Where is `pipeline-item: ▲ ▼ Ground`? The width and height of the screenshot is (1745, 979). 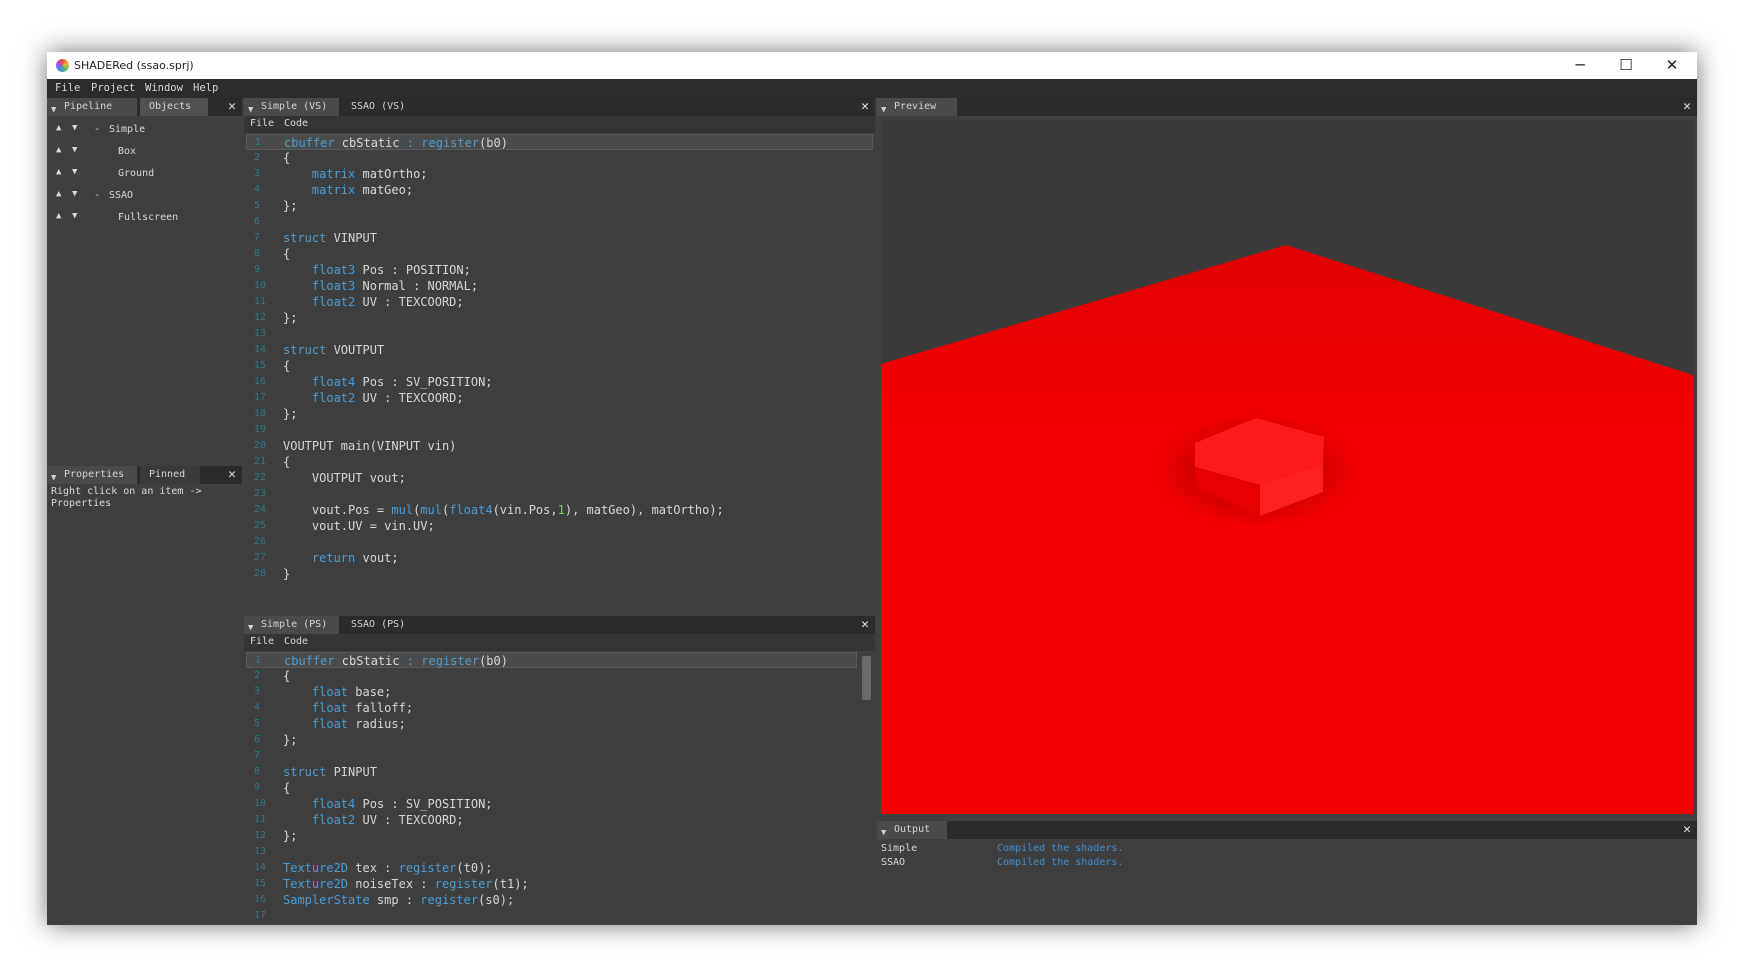
pipeline-item: ▲ ▼ Ground is located at coordinates (142, 174).